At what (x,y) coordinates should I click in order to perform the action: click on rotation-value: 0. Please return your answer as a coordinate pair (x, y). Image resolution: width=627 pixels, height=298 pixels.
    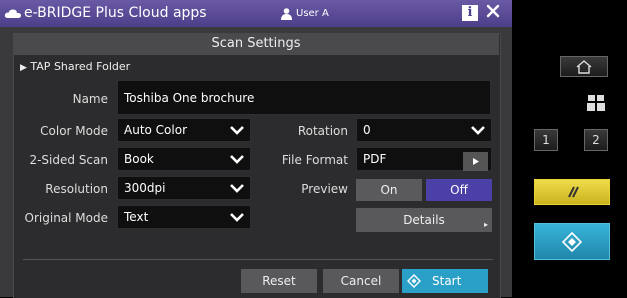
    Looking at the image, I should click on (367, 130).